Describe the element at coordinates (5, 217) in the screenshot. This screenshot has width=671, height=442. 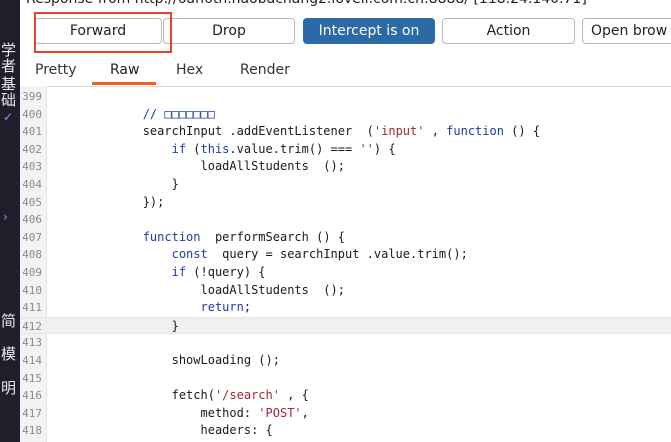
I see `background-chevron-icon: ›` at that location.